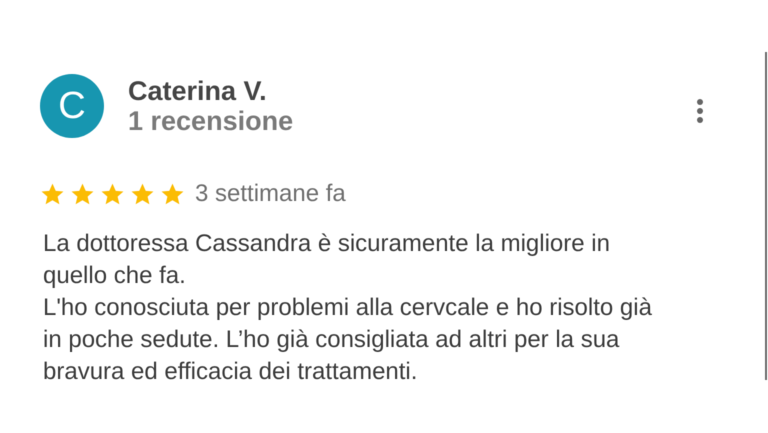 The image size is (768, 433). I want to click on author-name: Caterina V., so click(198, 91).